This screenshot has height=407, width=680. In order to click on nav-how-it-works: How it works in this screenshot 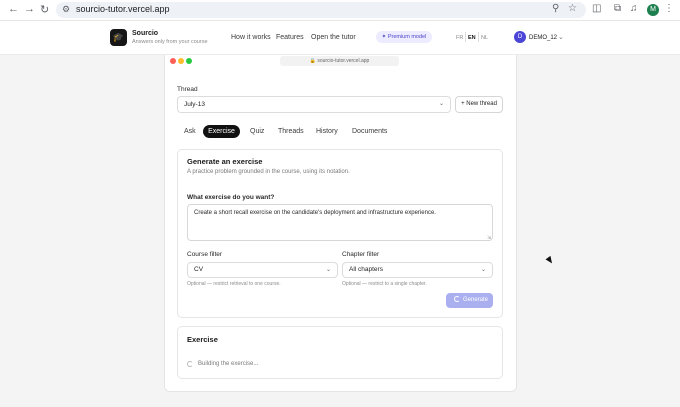, I will do `click(251, 37)`.